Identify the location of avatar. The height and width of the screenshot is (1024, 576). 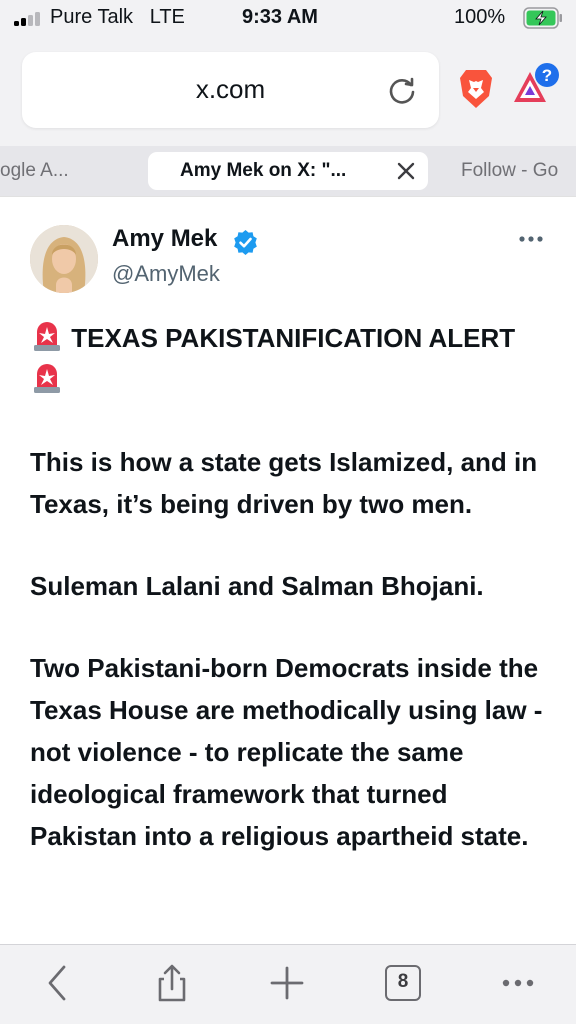
(64, 259).